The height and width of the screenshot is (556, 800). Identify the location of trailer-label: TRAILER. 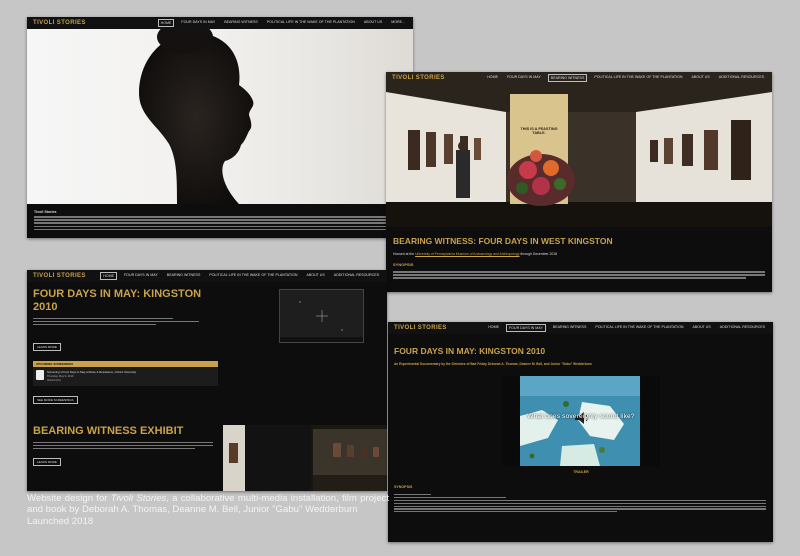
(581, 472).